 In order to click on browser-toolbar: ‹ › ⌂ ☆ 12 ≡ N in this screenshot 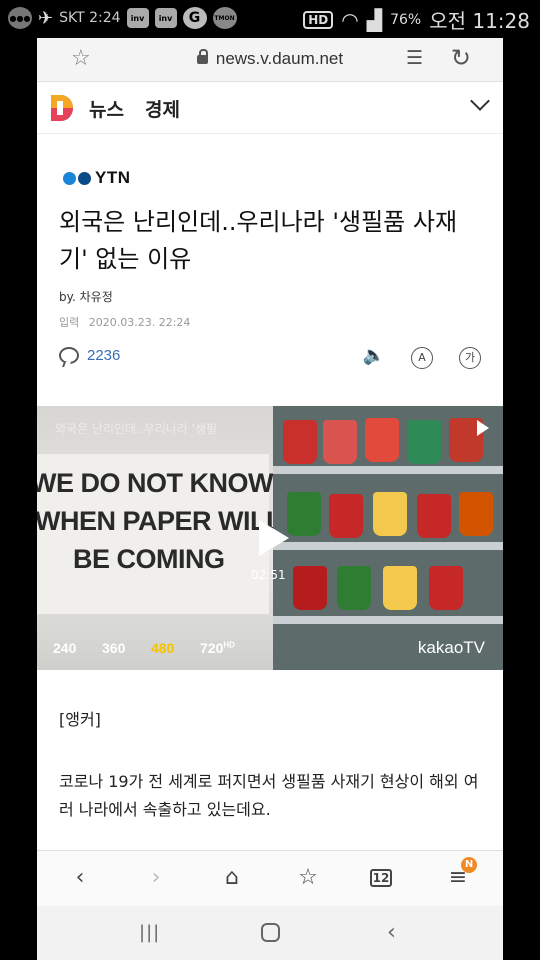, I will do `click(270, 878)`.